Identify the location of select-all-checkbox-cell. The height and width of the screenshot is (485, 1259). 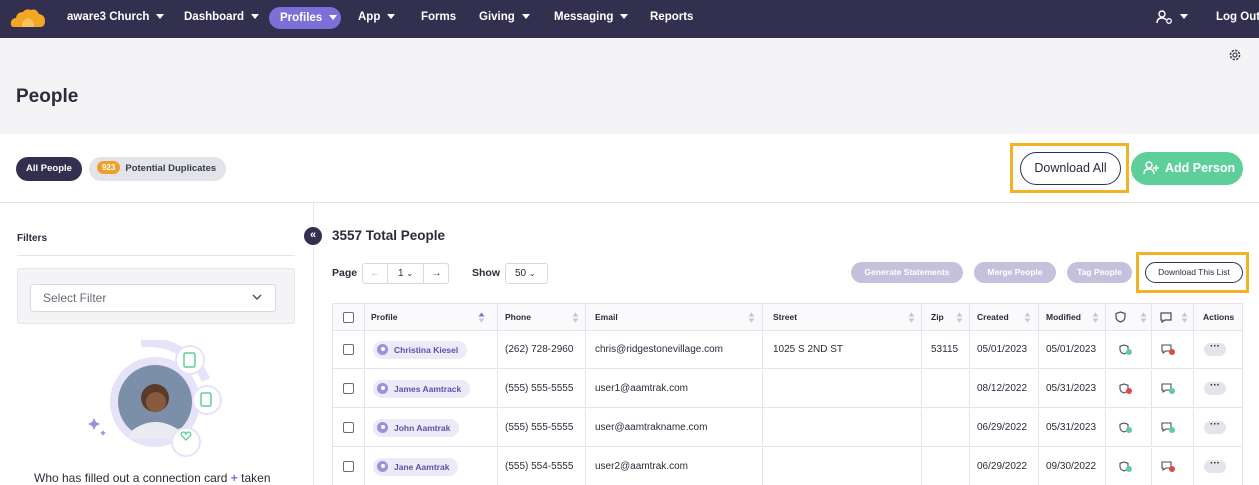
(348, 317).